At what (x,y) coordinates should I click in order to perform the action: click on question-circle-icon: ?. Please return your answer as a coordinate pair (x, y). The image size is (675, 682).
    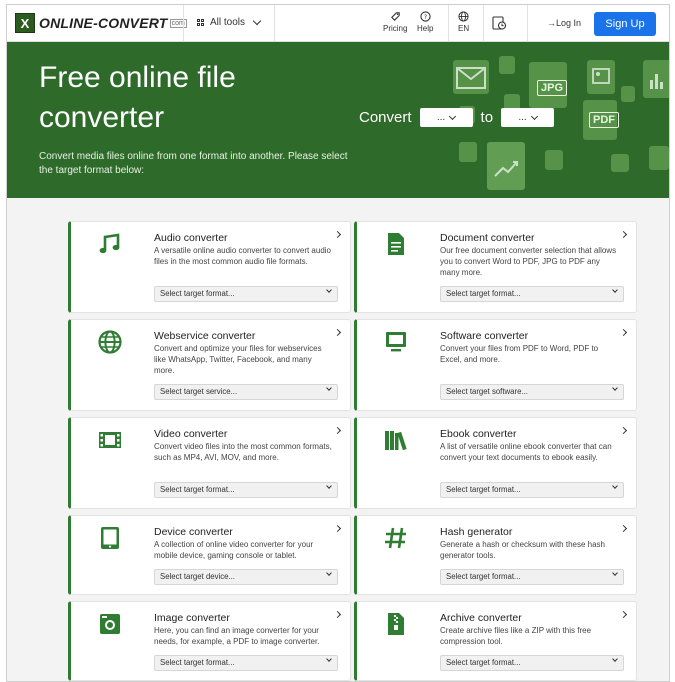
    Looking at the image, I should click on (425, 17).